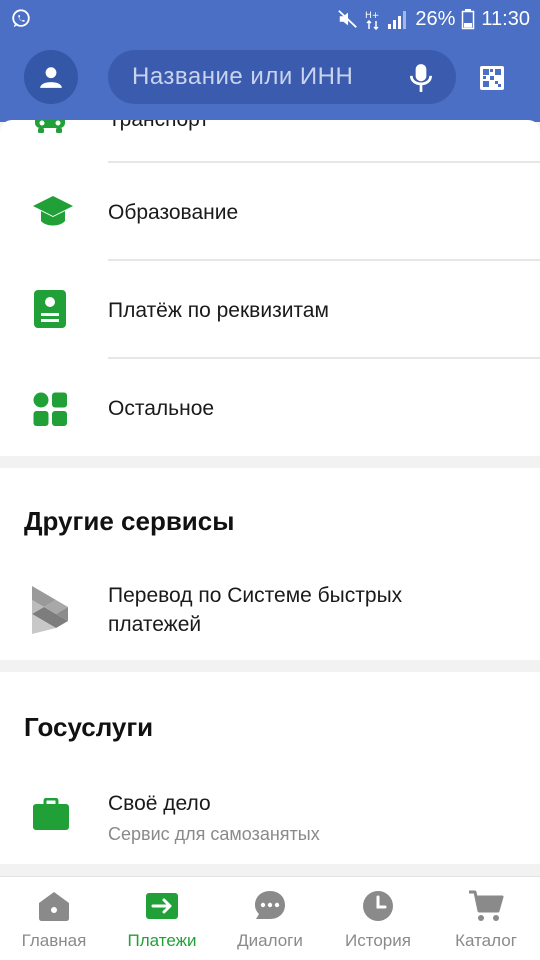 This screenshot has height=960, width=540. I want to click on nav-tab-home: Главная, so click(54, 918).